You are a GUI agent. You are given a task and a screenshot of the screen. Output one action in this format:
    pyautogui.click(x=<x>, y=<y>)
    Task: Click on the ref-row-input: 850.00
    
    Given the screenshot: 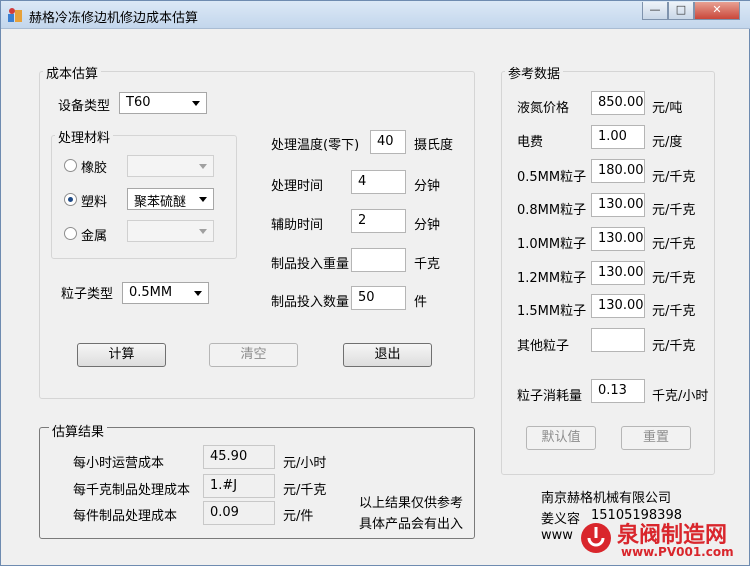 What is the action you would take?
    pyautogui.click(x=618, y=103)
    